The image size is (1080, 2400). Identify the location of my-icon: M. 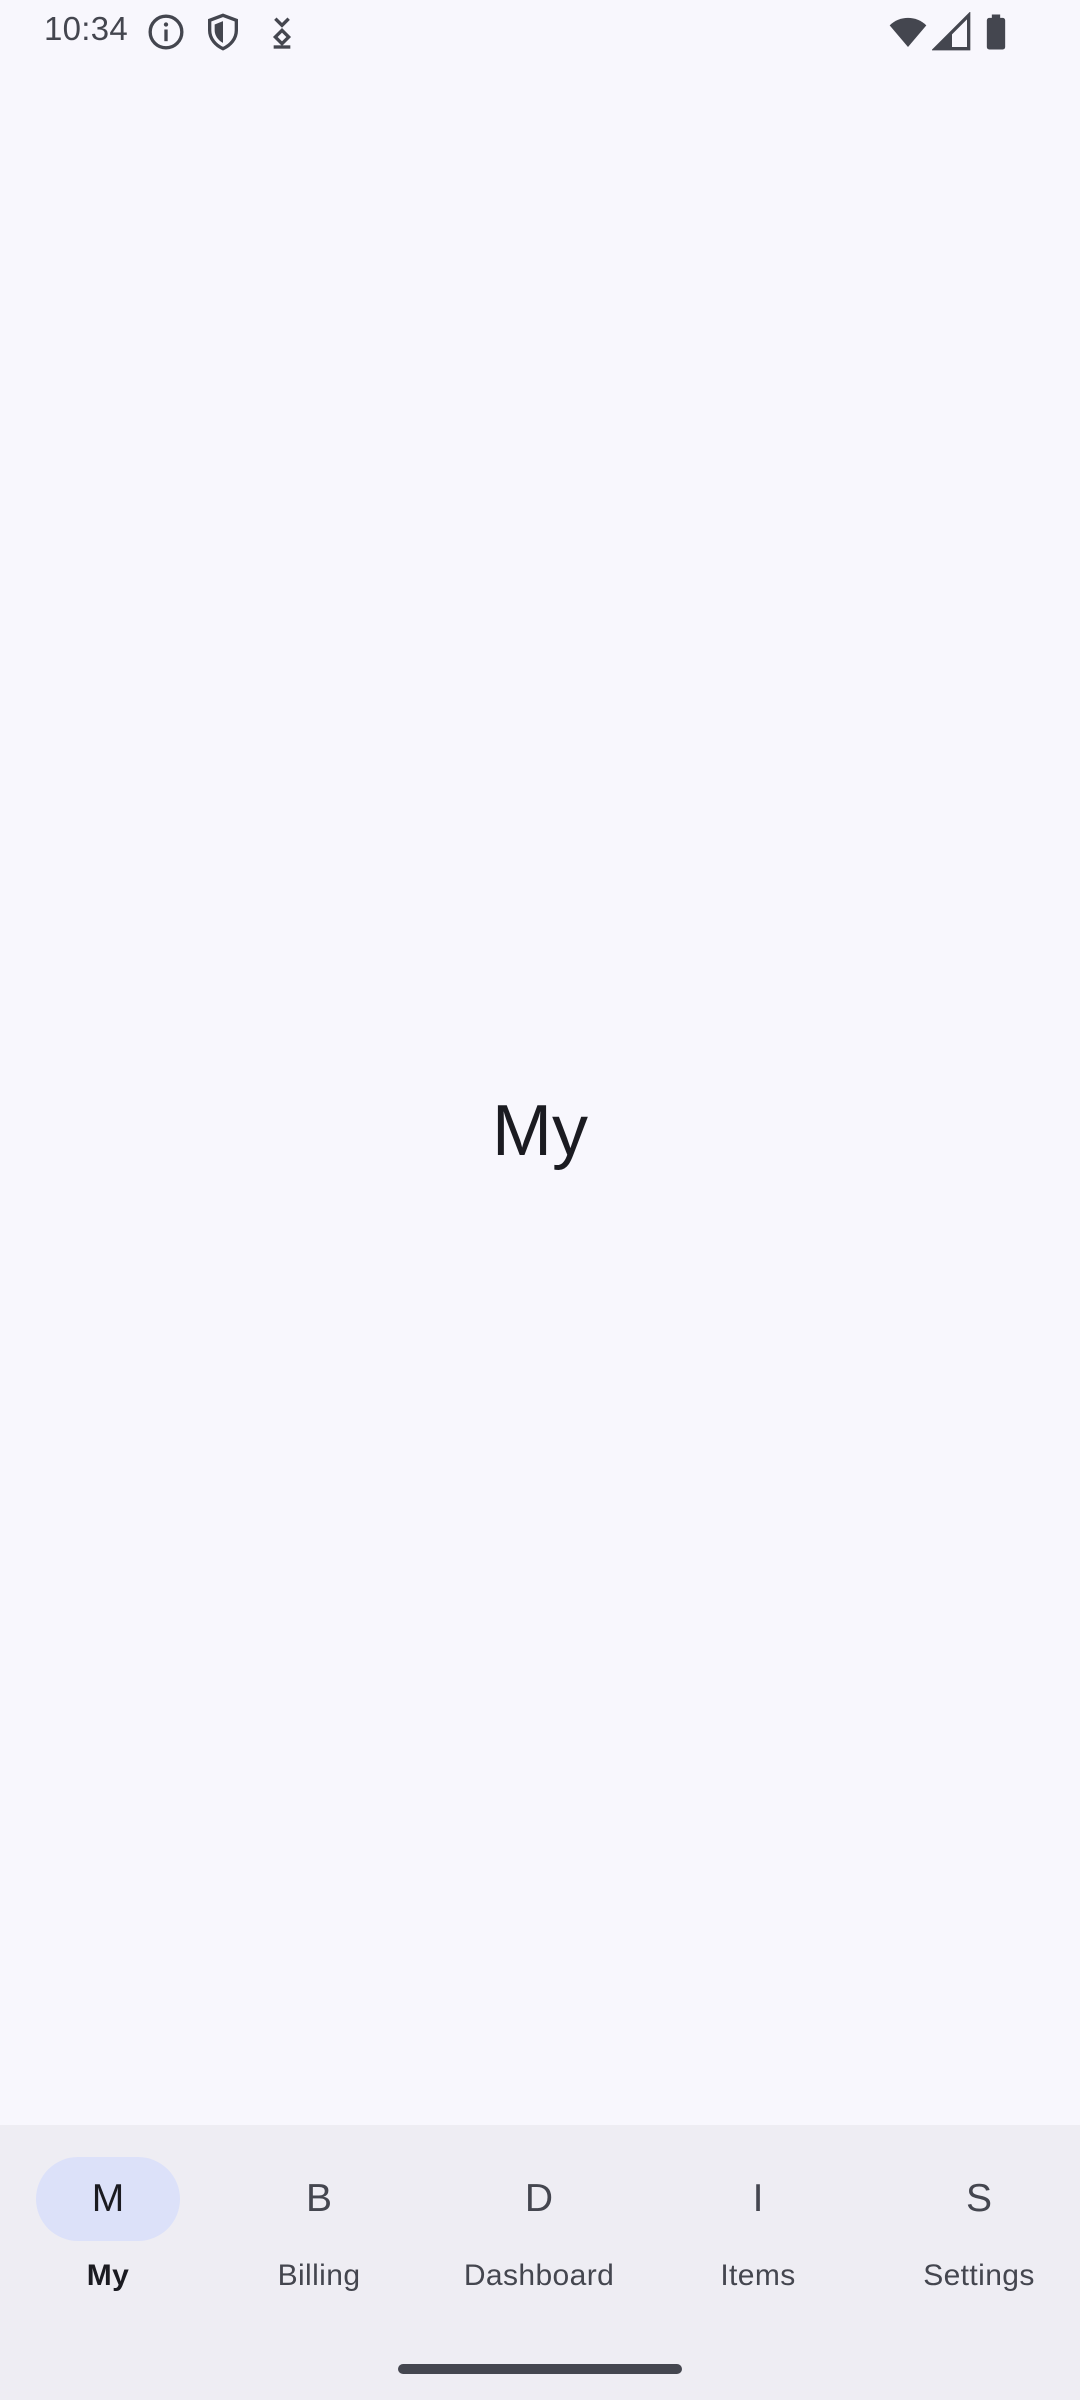
(108, 2198).